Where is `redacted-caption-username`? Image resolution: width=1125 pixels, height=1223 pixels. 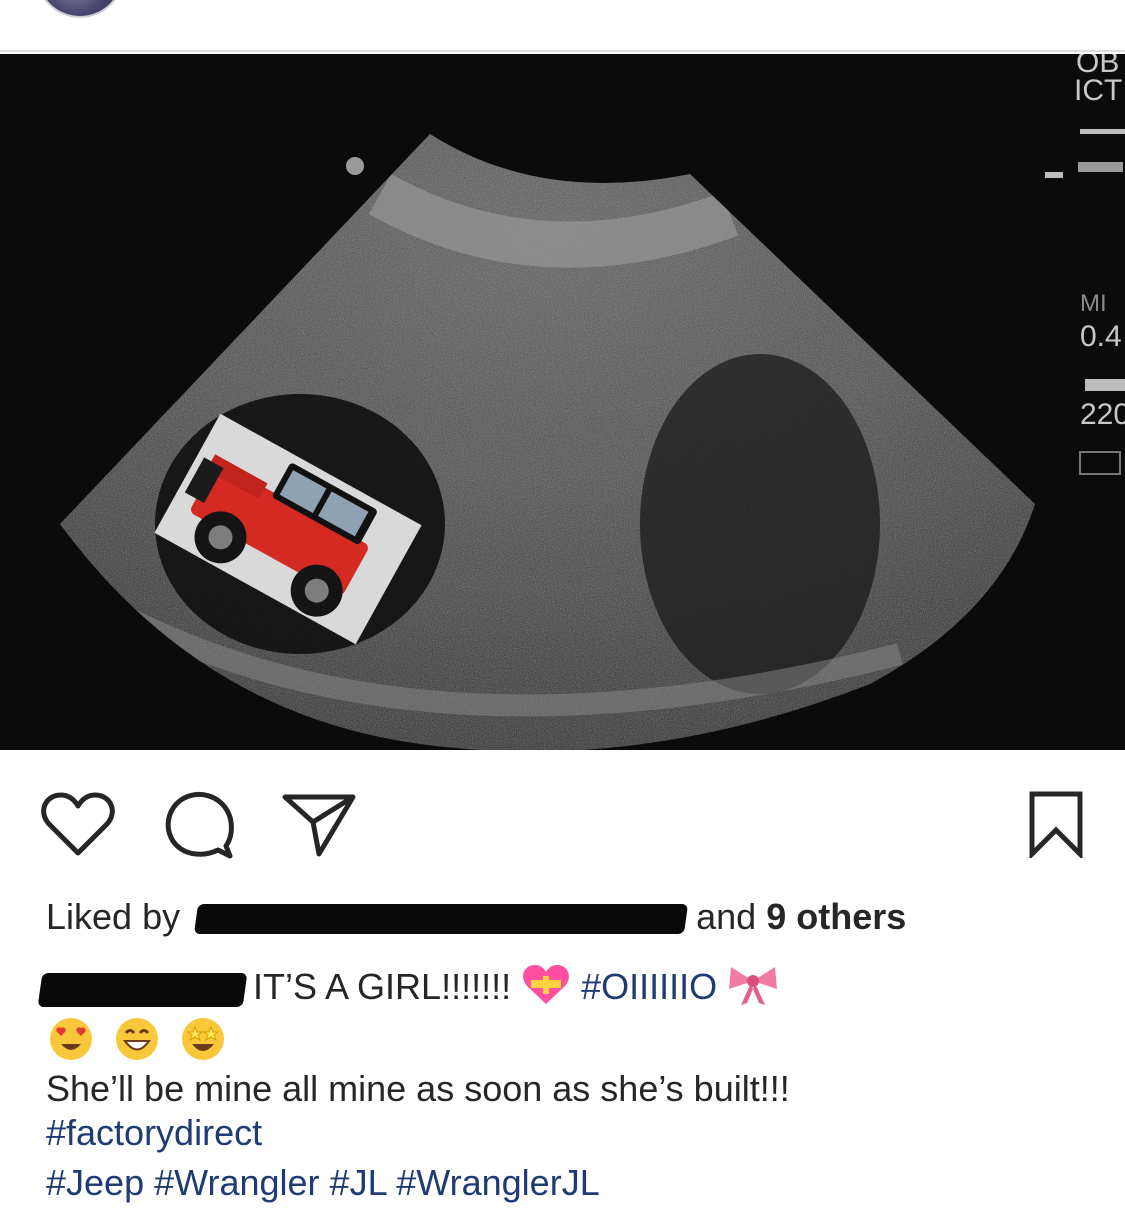
redacted-caption-username is located at coordinates (142, 989).